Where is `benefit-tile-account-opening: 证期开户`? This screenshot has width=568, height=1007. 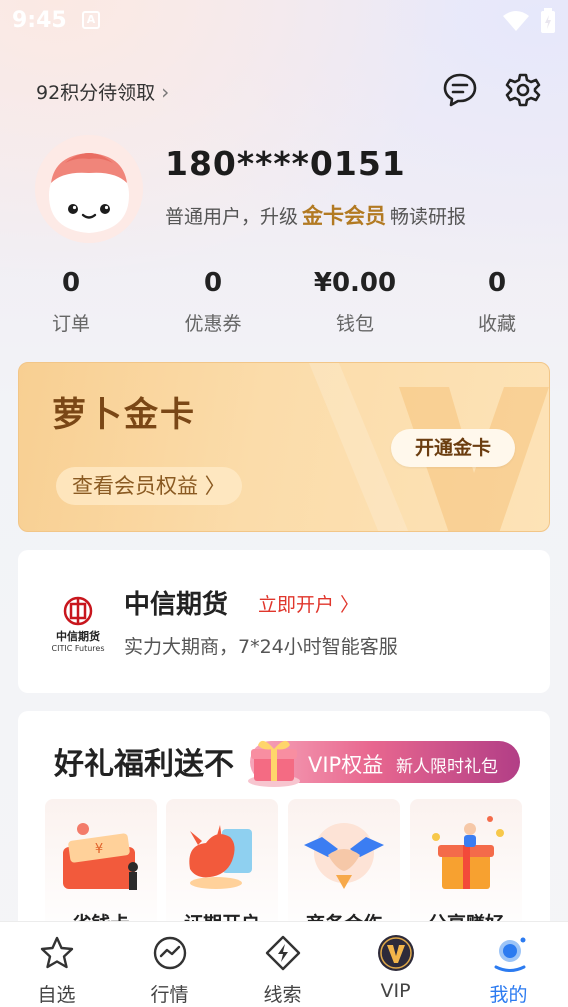 benefit-tile-account-opening: 证期开户 is located at coordinates (222, 869).